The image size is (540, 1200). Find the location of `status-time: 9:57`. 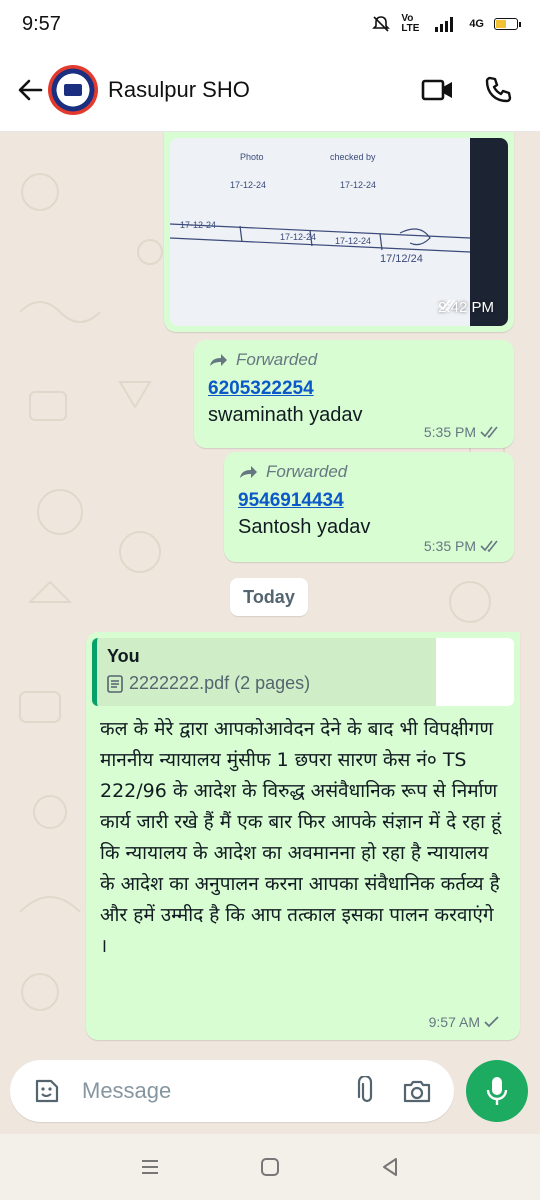

status-time: 9:57 is located at coordinates (41, 23).